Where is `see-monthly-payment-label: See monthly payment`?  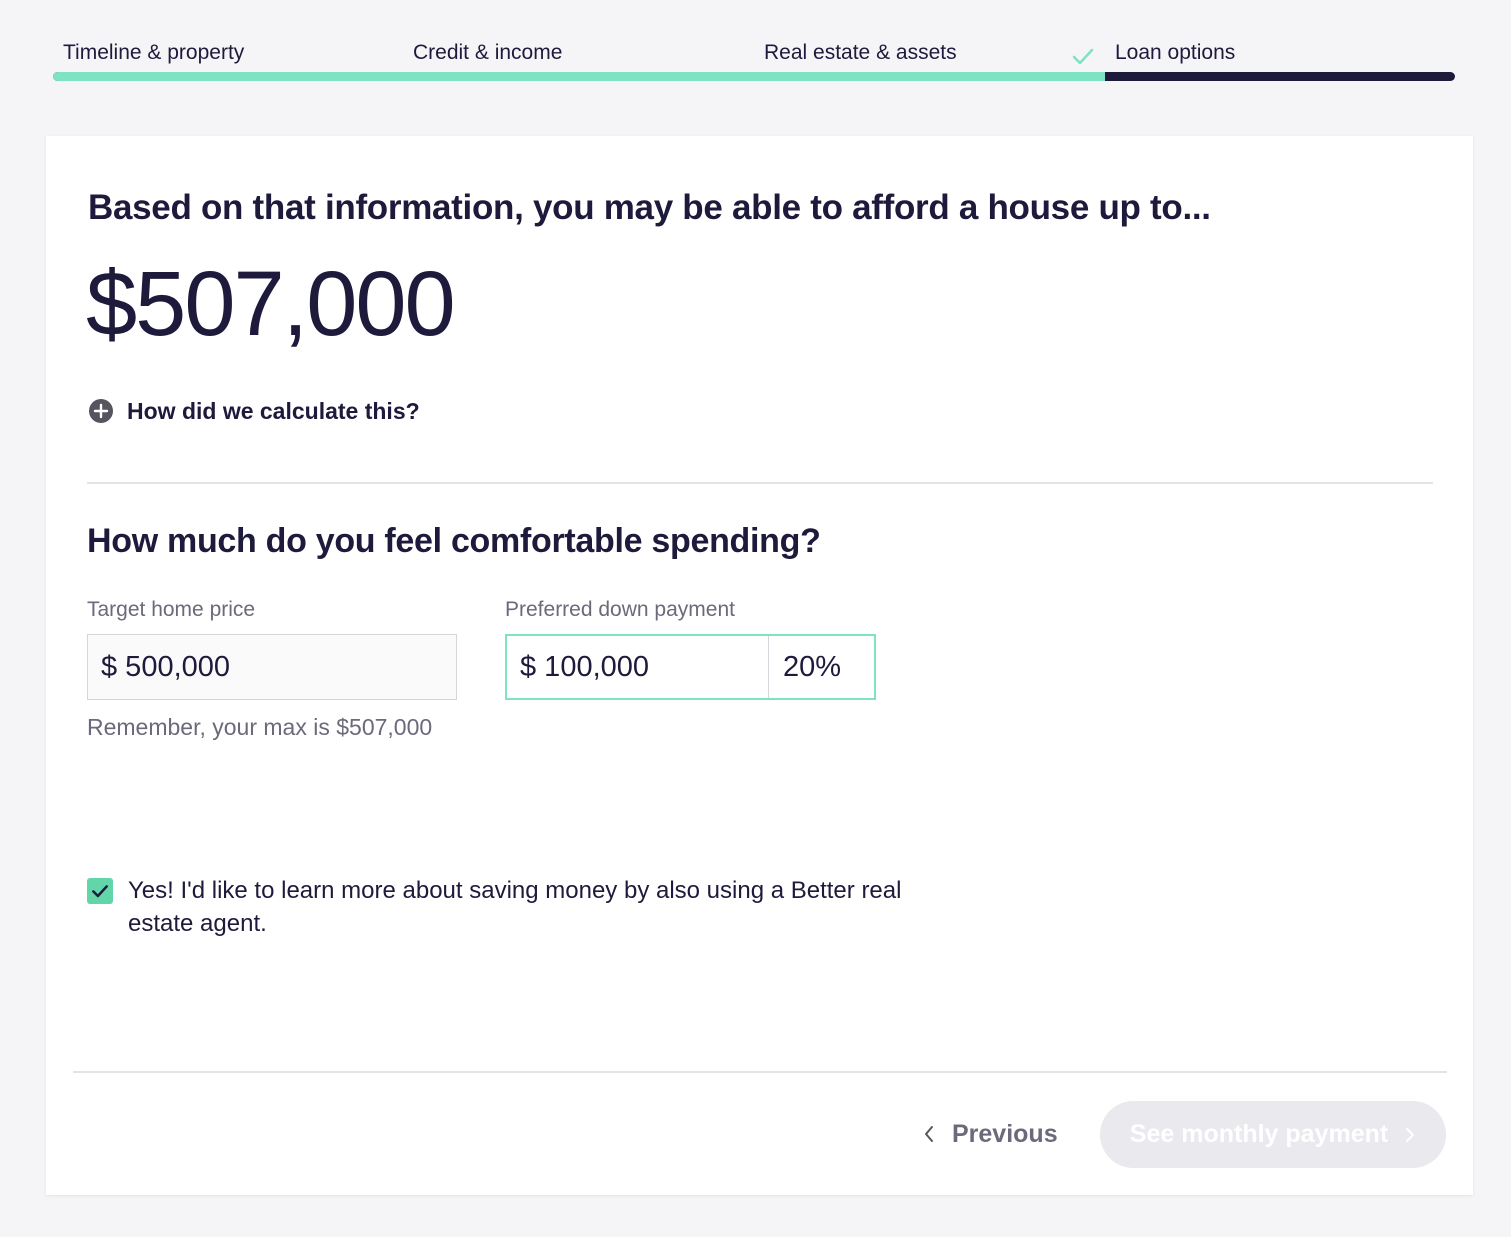 see-monthly-payment-label: See monthly payment is located at coordinates (1259, 1134).